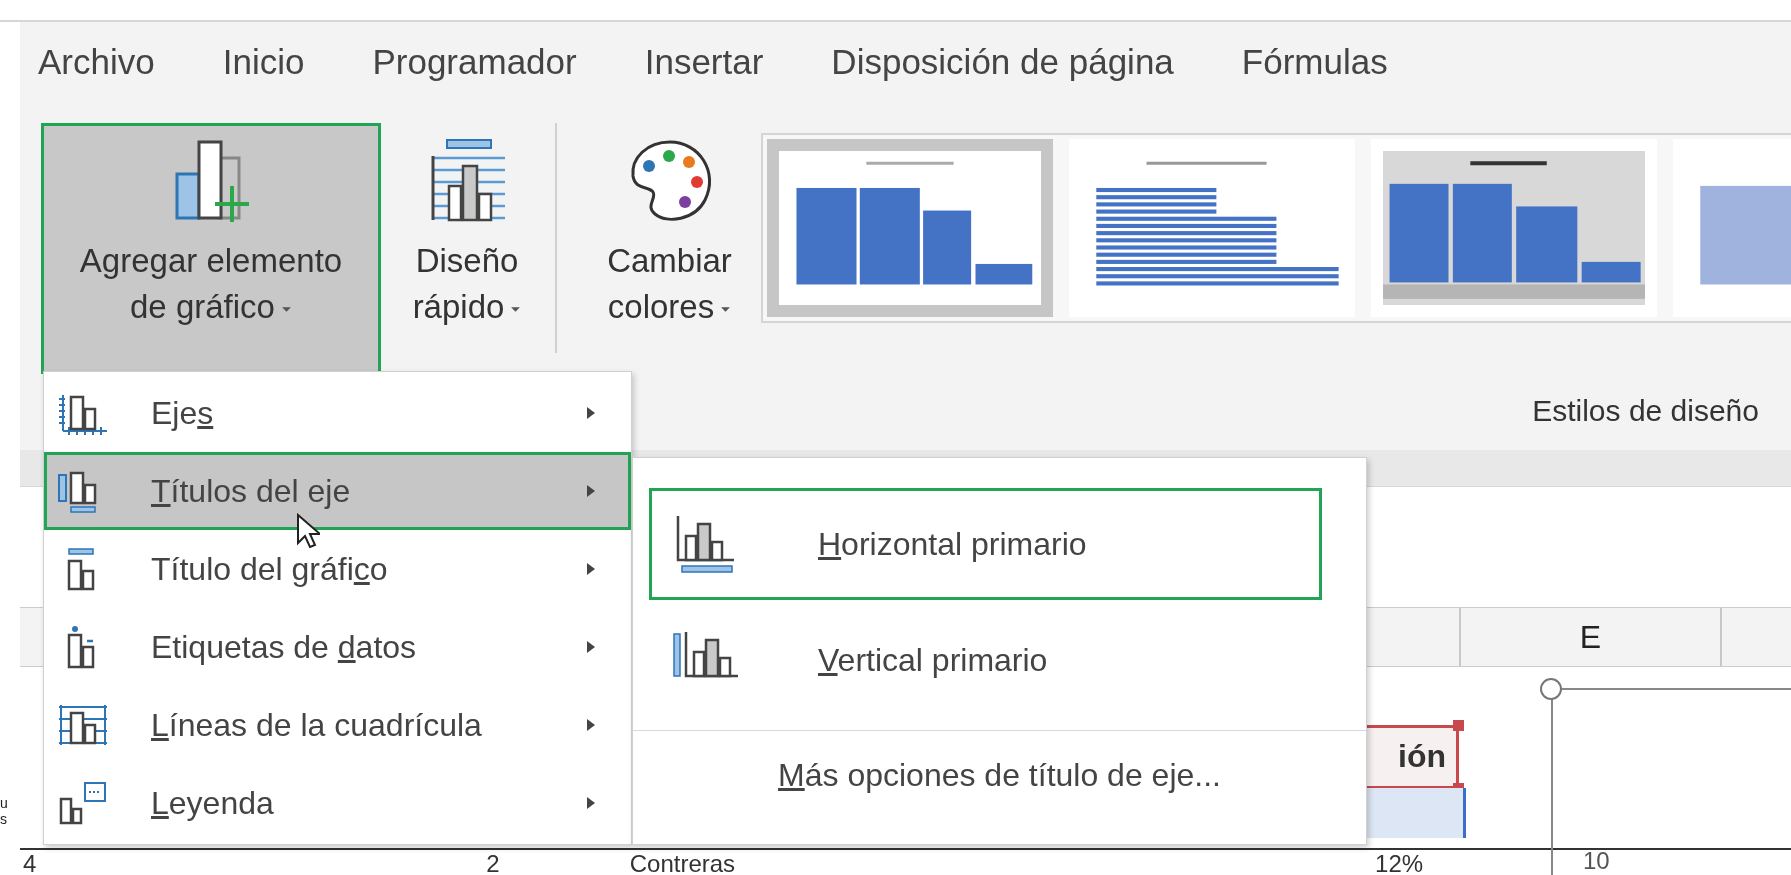 This screenshot has height=875, width=1791. I want to click on menu-item: Líneas de la cuadrícula, so click(337, 725).